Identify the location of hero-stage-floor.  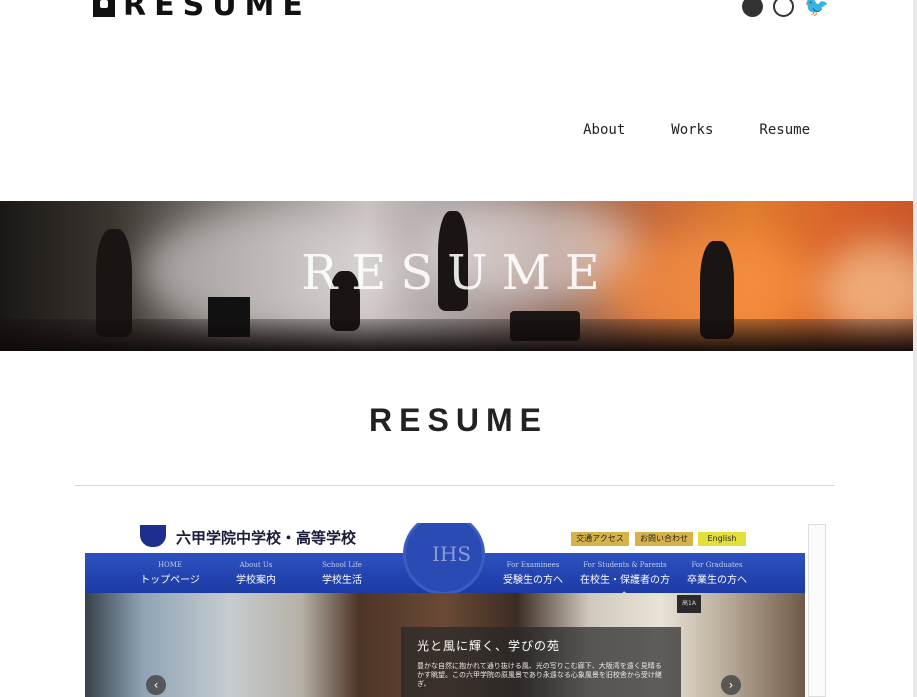
(457, 335).